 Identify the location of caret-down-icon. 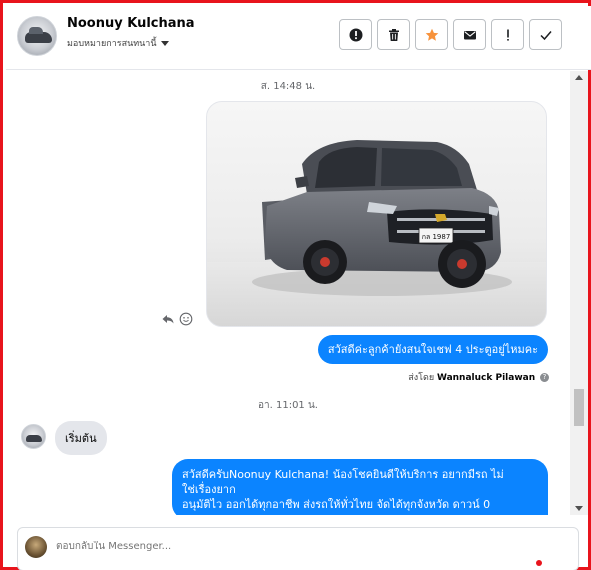
(164, 43).